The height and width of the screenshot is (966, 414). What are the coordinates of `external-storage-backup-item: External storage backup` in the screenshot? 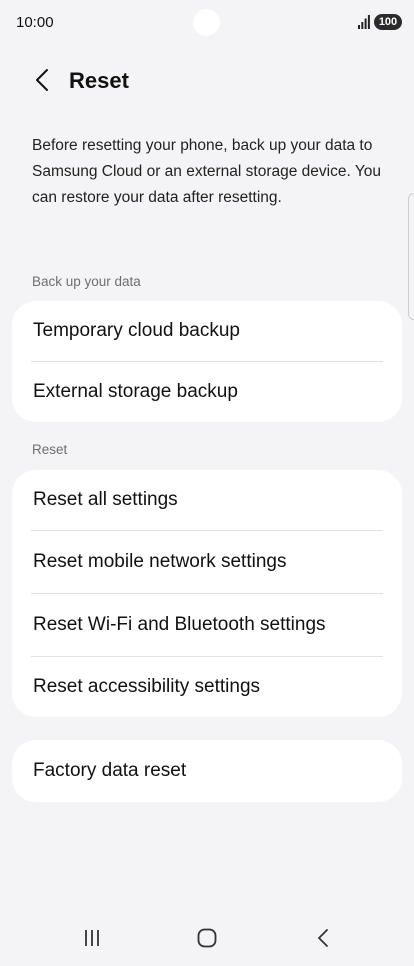 It's located at (207, 392).